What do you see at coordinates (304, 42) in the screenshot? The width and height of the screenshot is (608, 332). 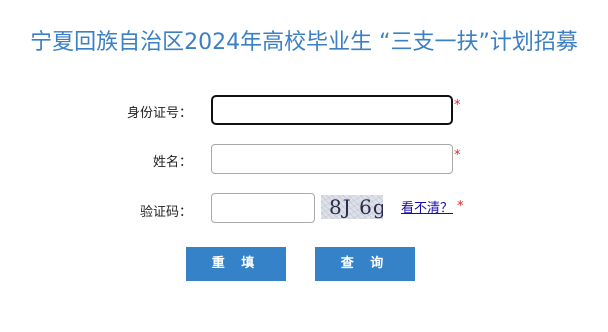 I see `page-title: 宁夏回族自治区2024年高校毕业生 “三支一扶”计划招募` at bounding box center [304, 42].